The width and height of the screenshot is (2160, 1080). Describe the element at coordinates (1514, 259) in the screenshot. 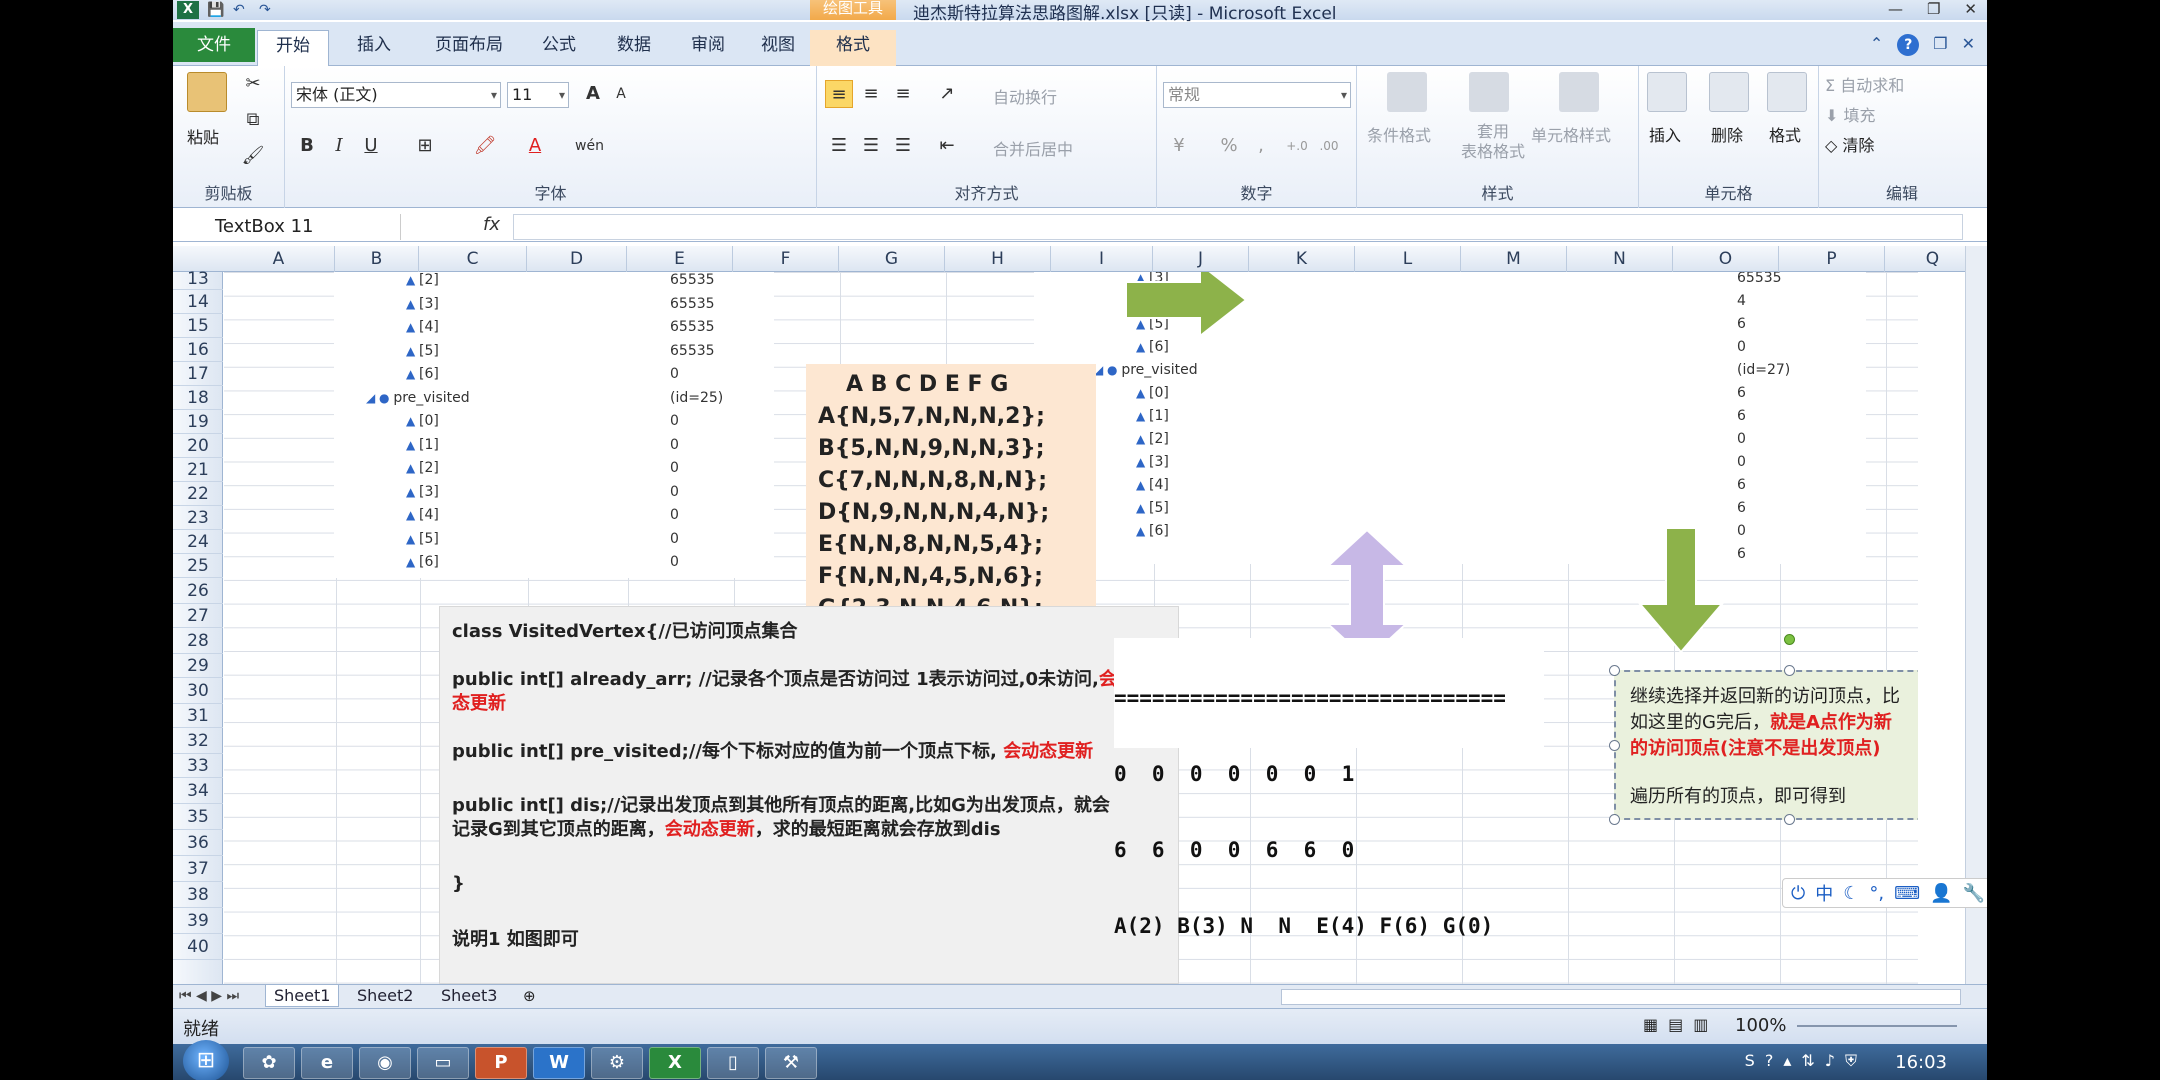

I see `column-header: M` at that location.